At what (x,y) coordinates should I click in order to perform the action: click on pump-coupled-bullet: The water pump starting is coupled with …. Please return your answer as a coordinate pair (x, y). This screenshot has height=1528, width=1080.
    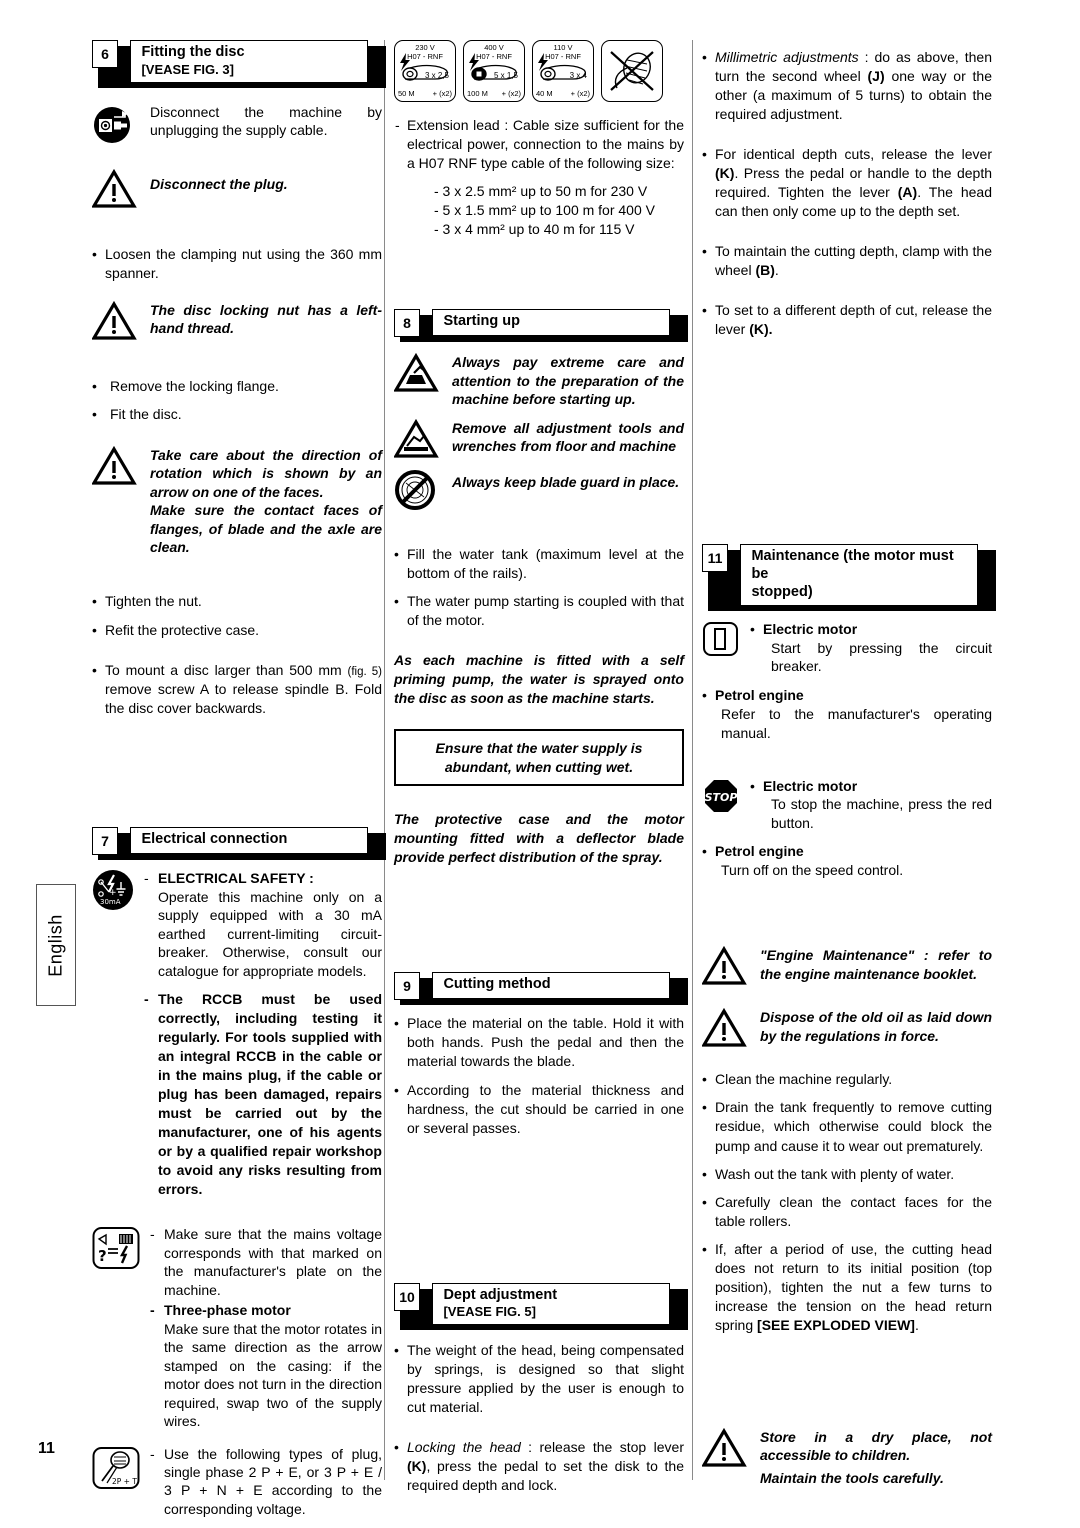
    Looking at the image, I should click on (539, 611).